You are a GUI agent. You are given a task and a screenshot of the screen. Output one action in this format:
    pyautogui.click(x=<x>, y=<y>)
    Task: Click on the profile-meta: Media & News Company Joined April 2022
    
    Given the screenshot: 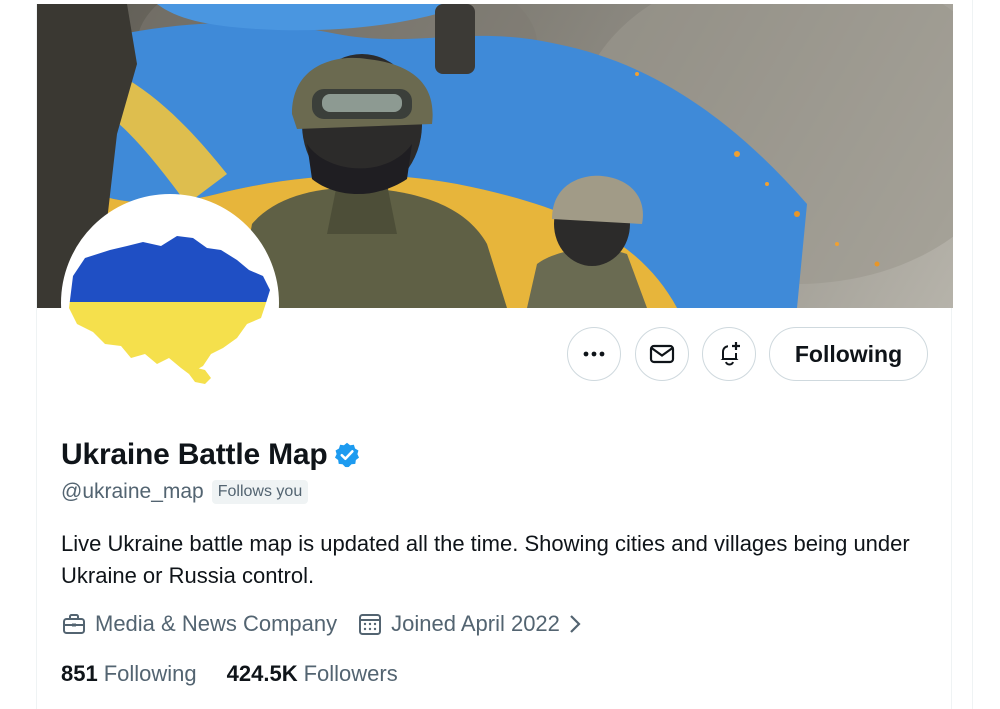 What is the action you would take?
    pyautogui.click(x=325, y=624)
    